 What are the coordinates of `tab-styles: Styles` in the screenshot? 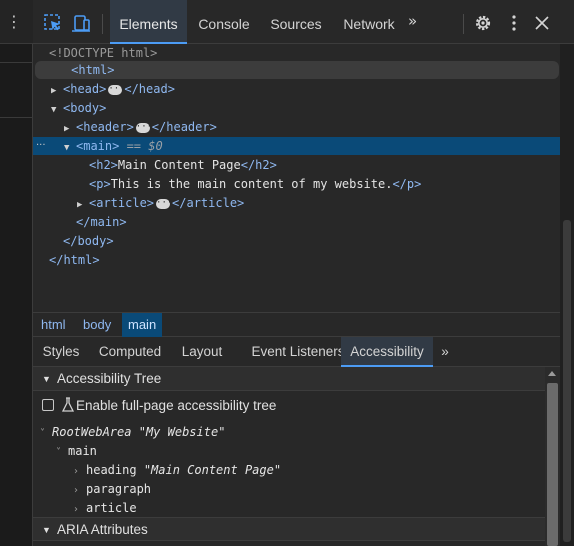 It's located at (61, 352).